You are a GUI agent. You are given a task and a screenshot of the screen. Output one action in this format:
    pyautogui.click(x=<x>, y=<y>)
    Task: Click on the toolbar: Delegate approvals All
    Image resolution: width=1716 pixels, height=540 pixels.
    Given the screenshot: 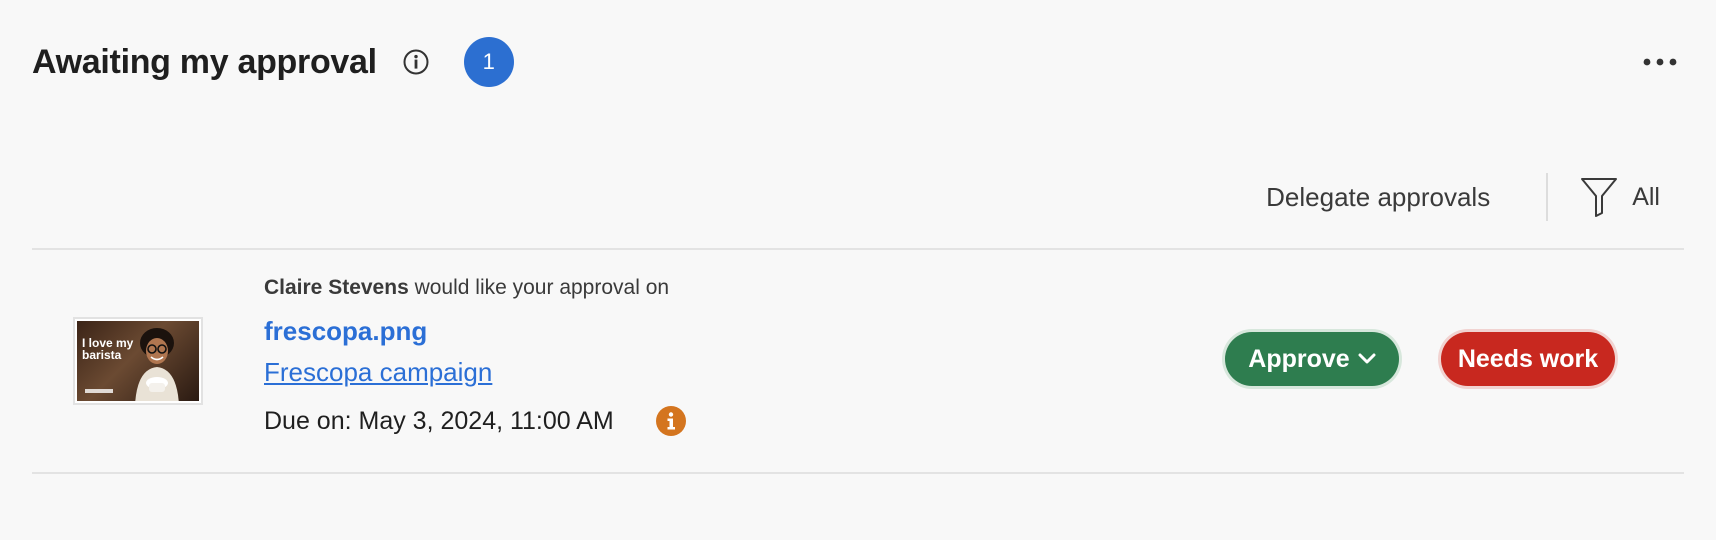 What is the action you would take?
    pyautogui.click(x=1463, y=197)
    